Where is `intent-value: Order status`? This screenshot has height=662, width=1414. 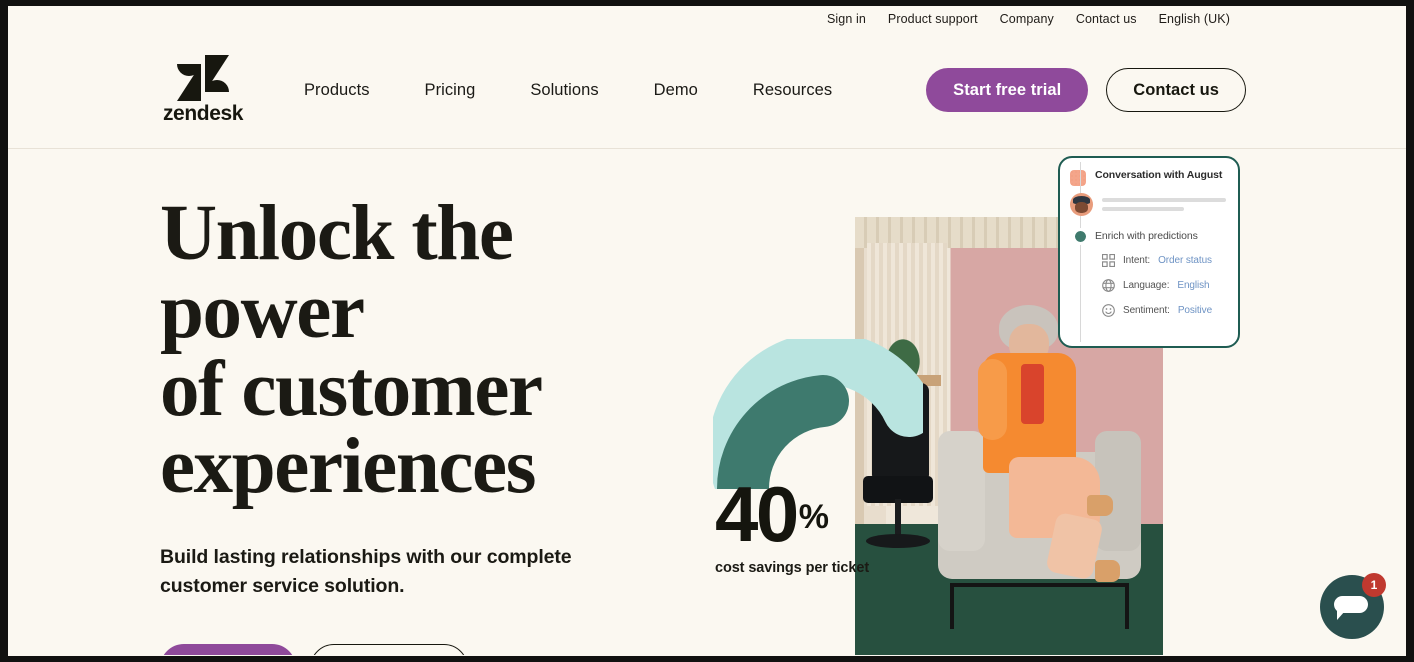
intent-value: Order status is located at coordinates (1185, 260).